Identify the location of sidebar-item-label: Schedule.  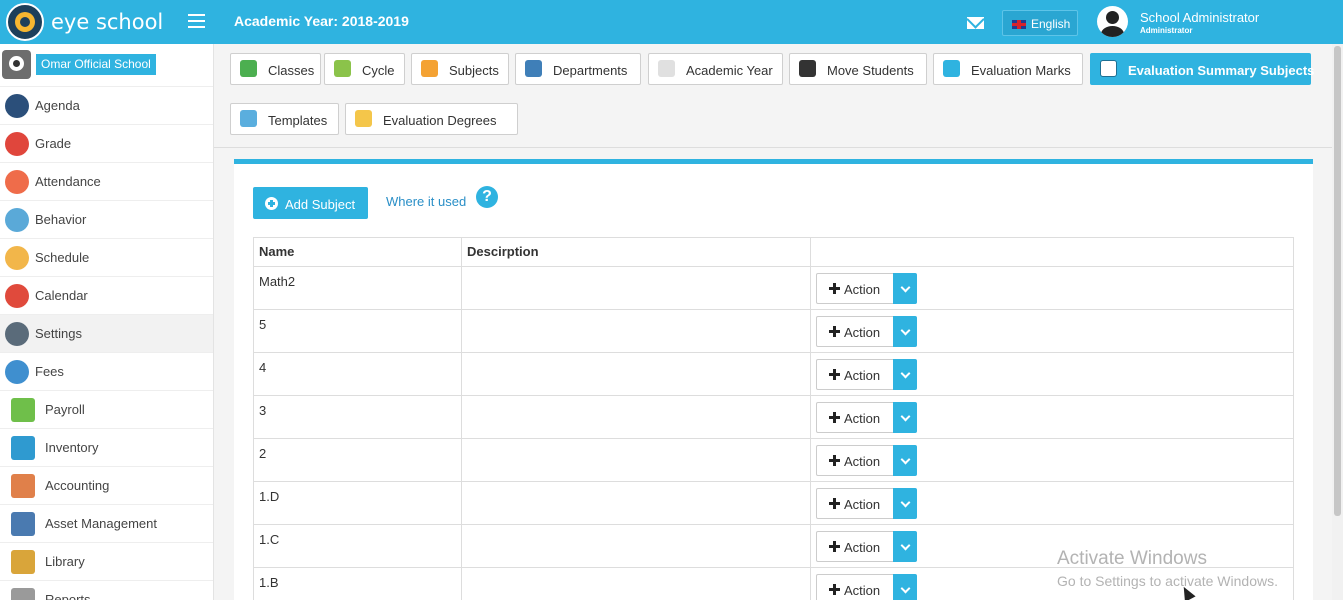
(62, 257).